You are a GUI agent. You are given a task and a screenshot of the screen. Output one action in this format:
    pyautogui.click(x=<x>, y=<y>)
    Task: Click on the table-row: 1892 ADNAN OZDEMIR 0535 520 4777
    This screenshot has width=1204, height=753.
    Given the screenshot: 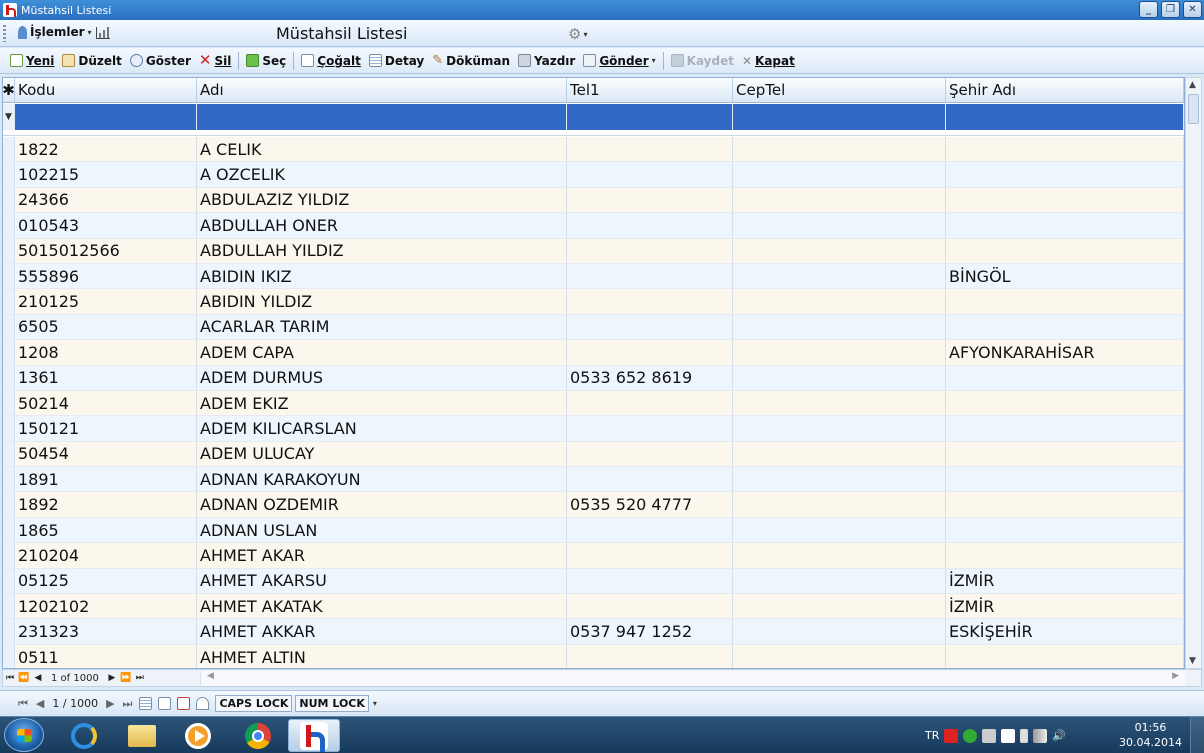 What is the action you would take?
    pyautogui.click(x=593, y=505)
    